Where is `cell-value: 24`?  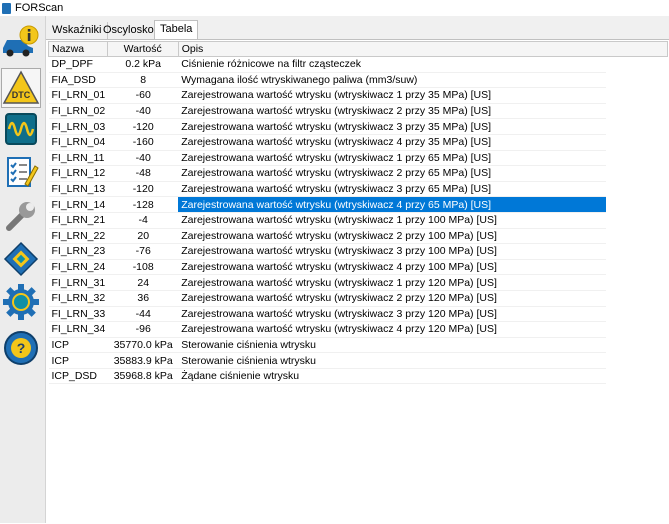 cell-value: 24 is located at coordinates (143, 282).